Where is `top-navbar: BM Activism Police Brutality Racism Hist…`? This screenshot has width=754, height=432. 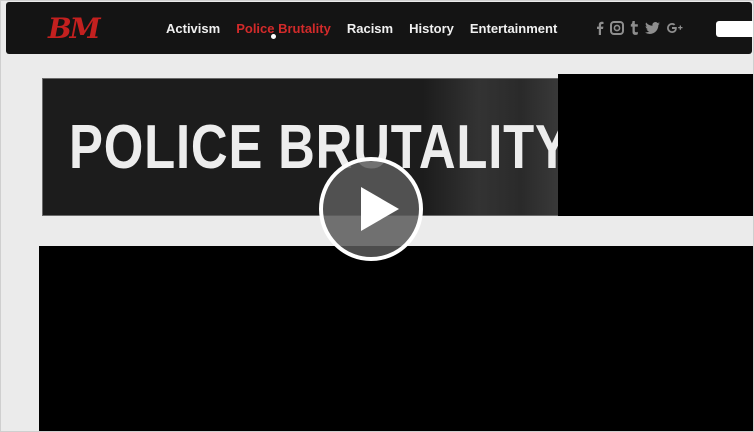
top-navbar: BM Activism Police Brutality Racism Hist… is located at coordinates (380, 28).